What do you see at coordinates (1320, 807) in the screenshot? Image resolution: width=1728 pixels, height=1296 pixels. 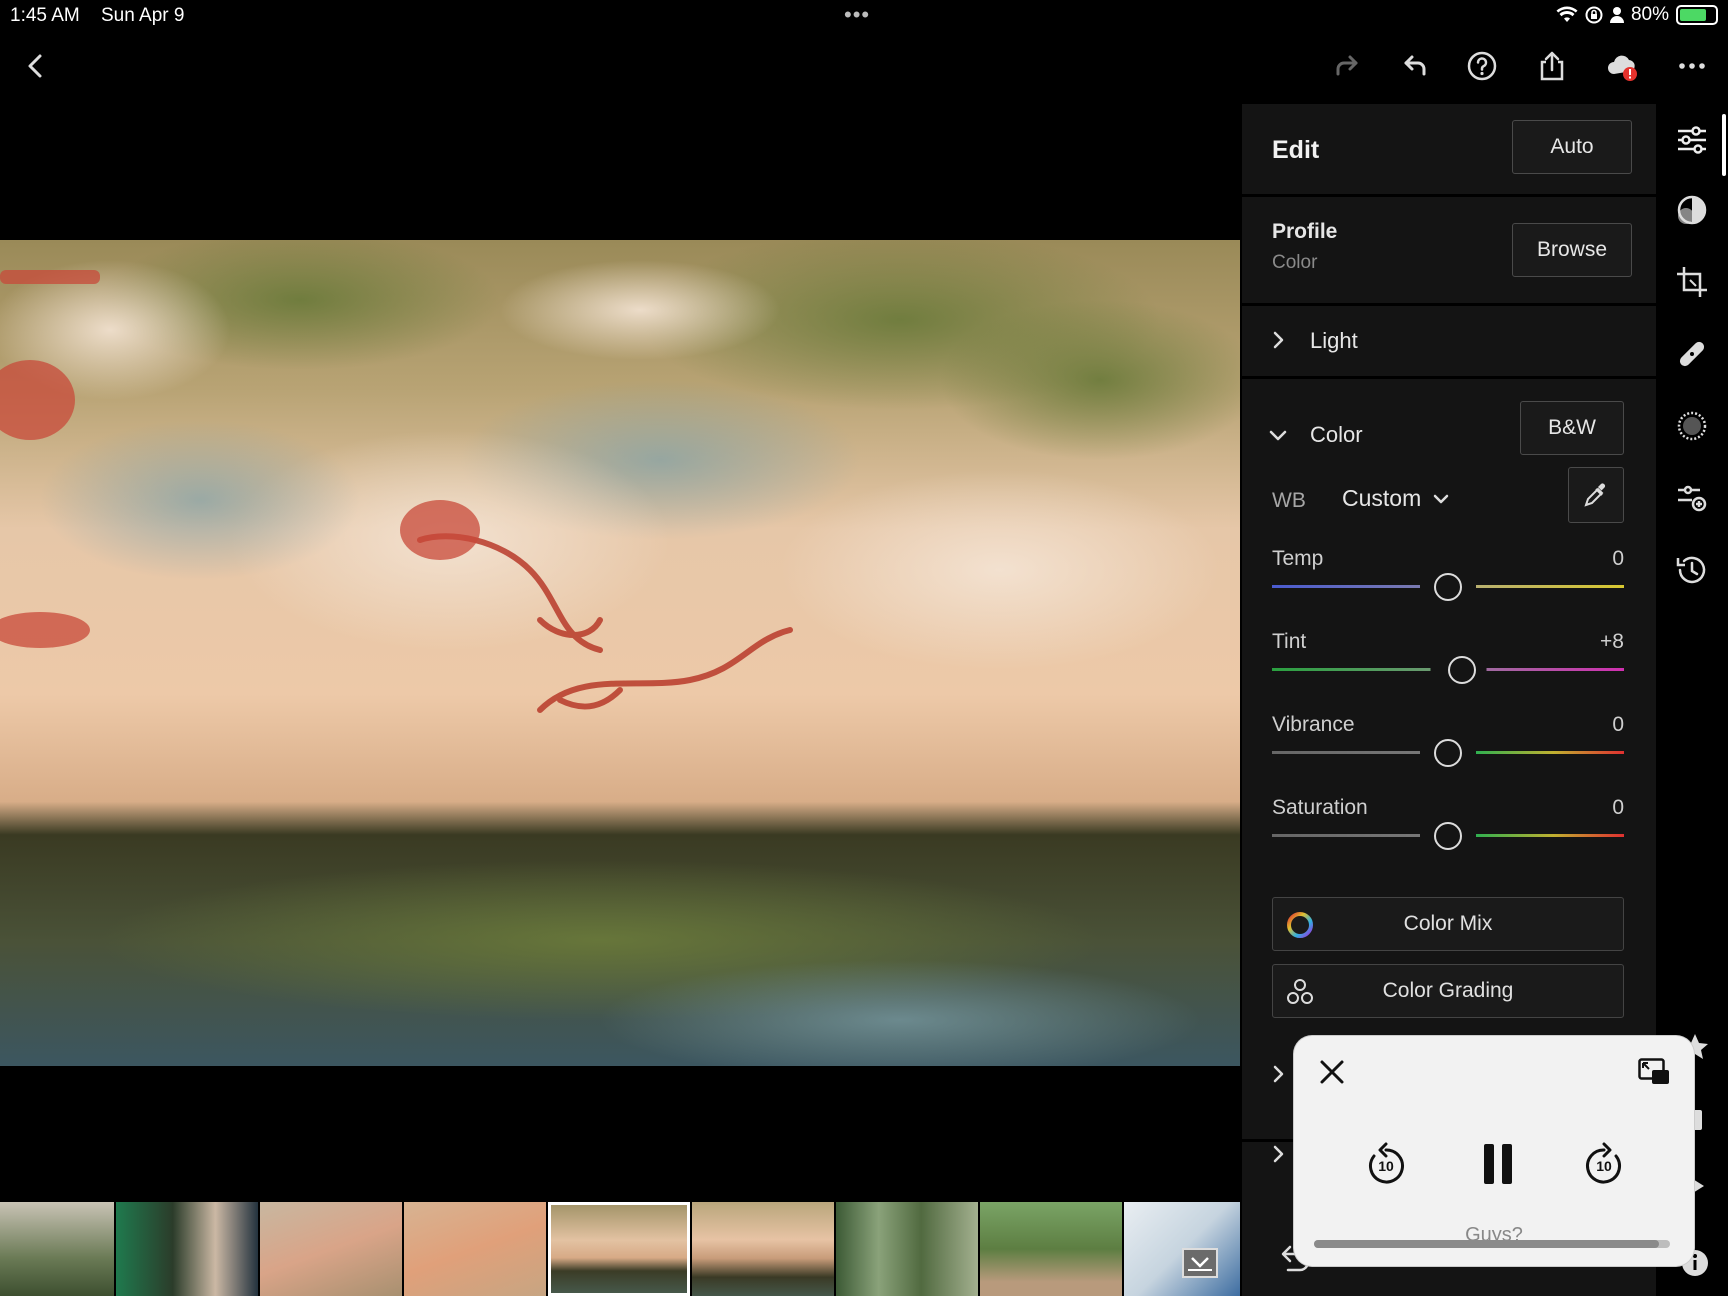 I see `saturation-label: Saturation` at bounding box center [1320, 807].